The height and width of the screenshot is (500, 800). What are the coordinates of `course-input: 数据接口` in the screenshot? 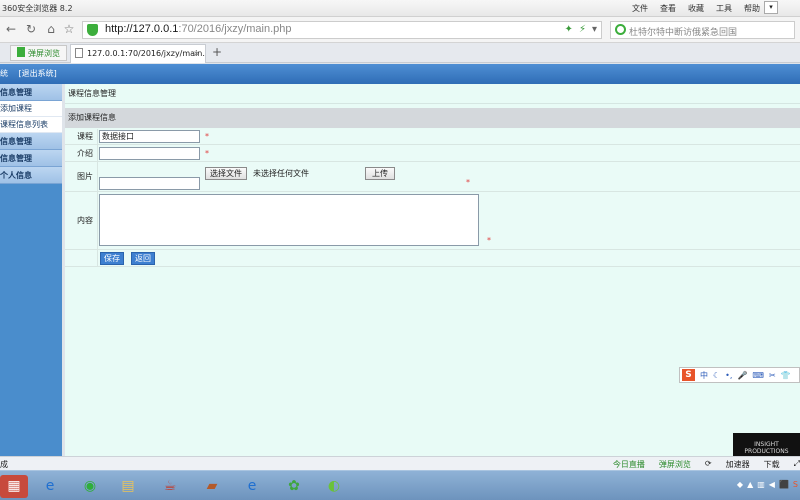 It's located at (149, 136).